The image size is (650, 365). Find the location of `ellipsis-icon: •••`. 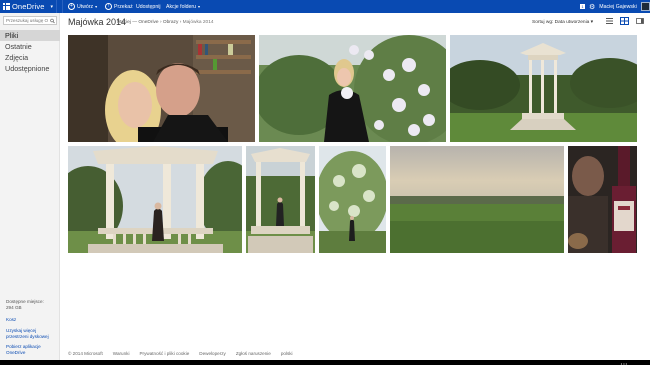

ellipsis-icon: ••• is located at coordinates (624, 363).